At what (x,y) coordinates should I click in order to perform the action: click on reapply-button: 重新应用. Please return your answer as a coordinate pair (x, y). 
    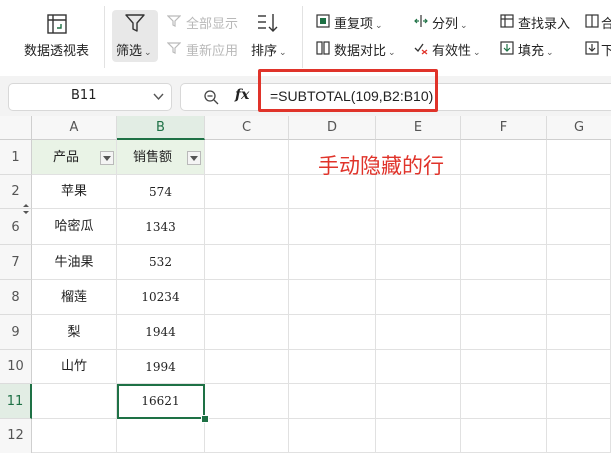
    Looking at the image, I should click on (212, 49).